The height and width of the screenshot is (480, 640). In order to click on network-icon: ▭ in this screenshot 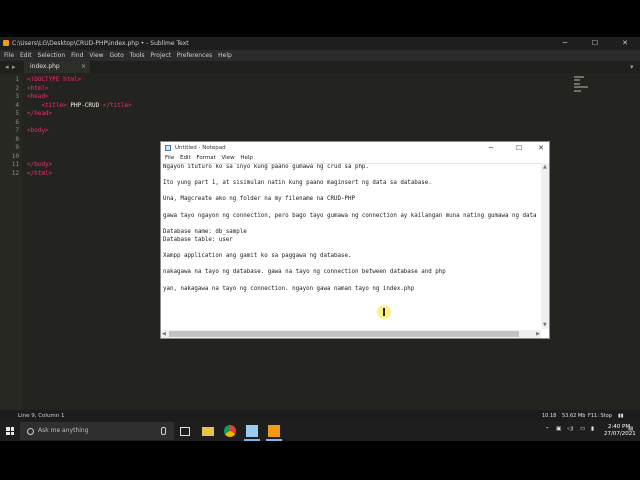, I will do `click(582, 436)`.